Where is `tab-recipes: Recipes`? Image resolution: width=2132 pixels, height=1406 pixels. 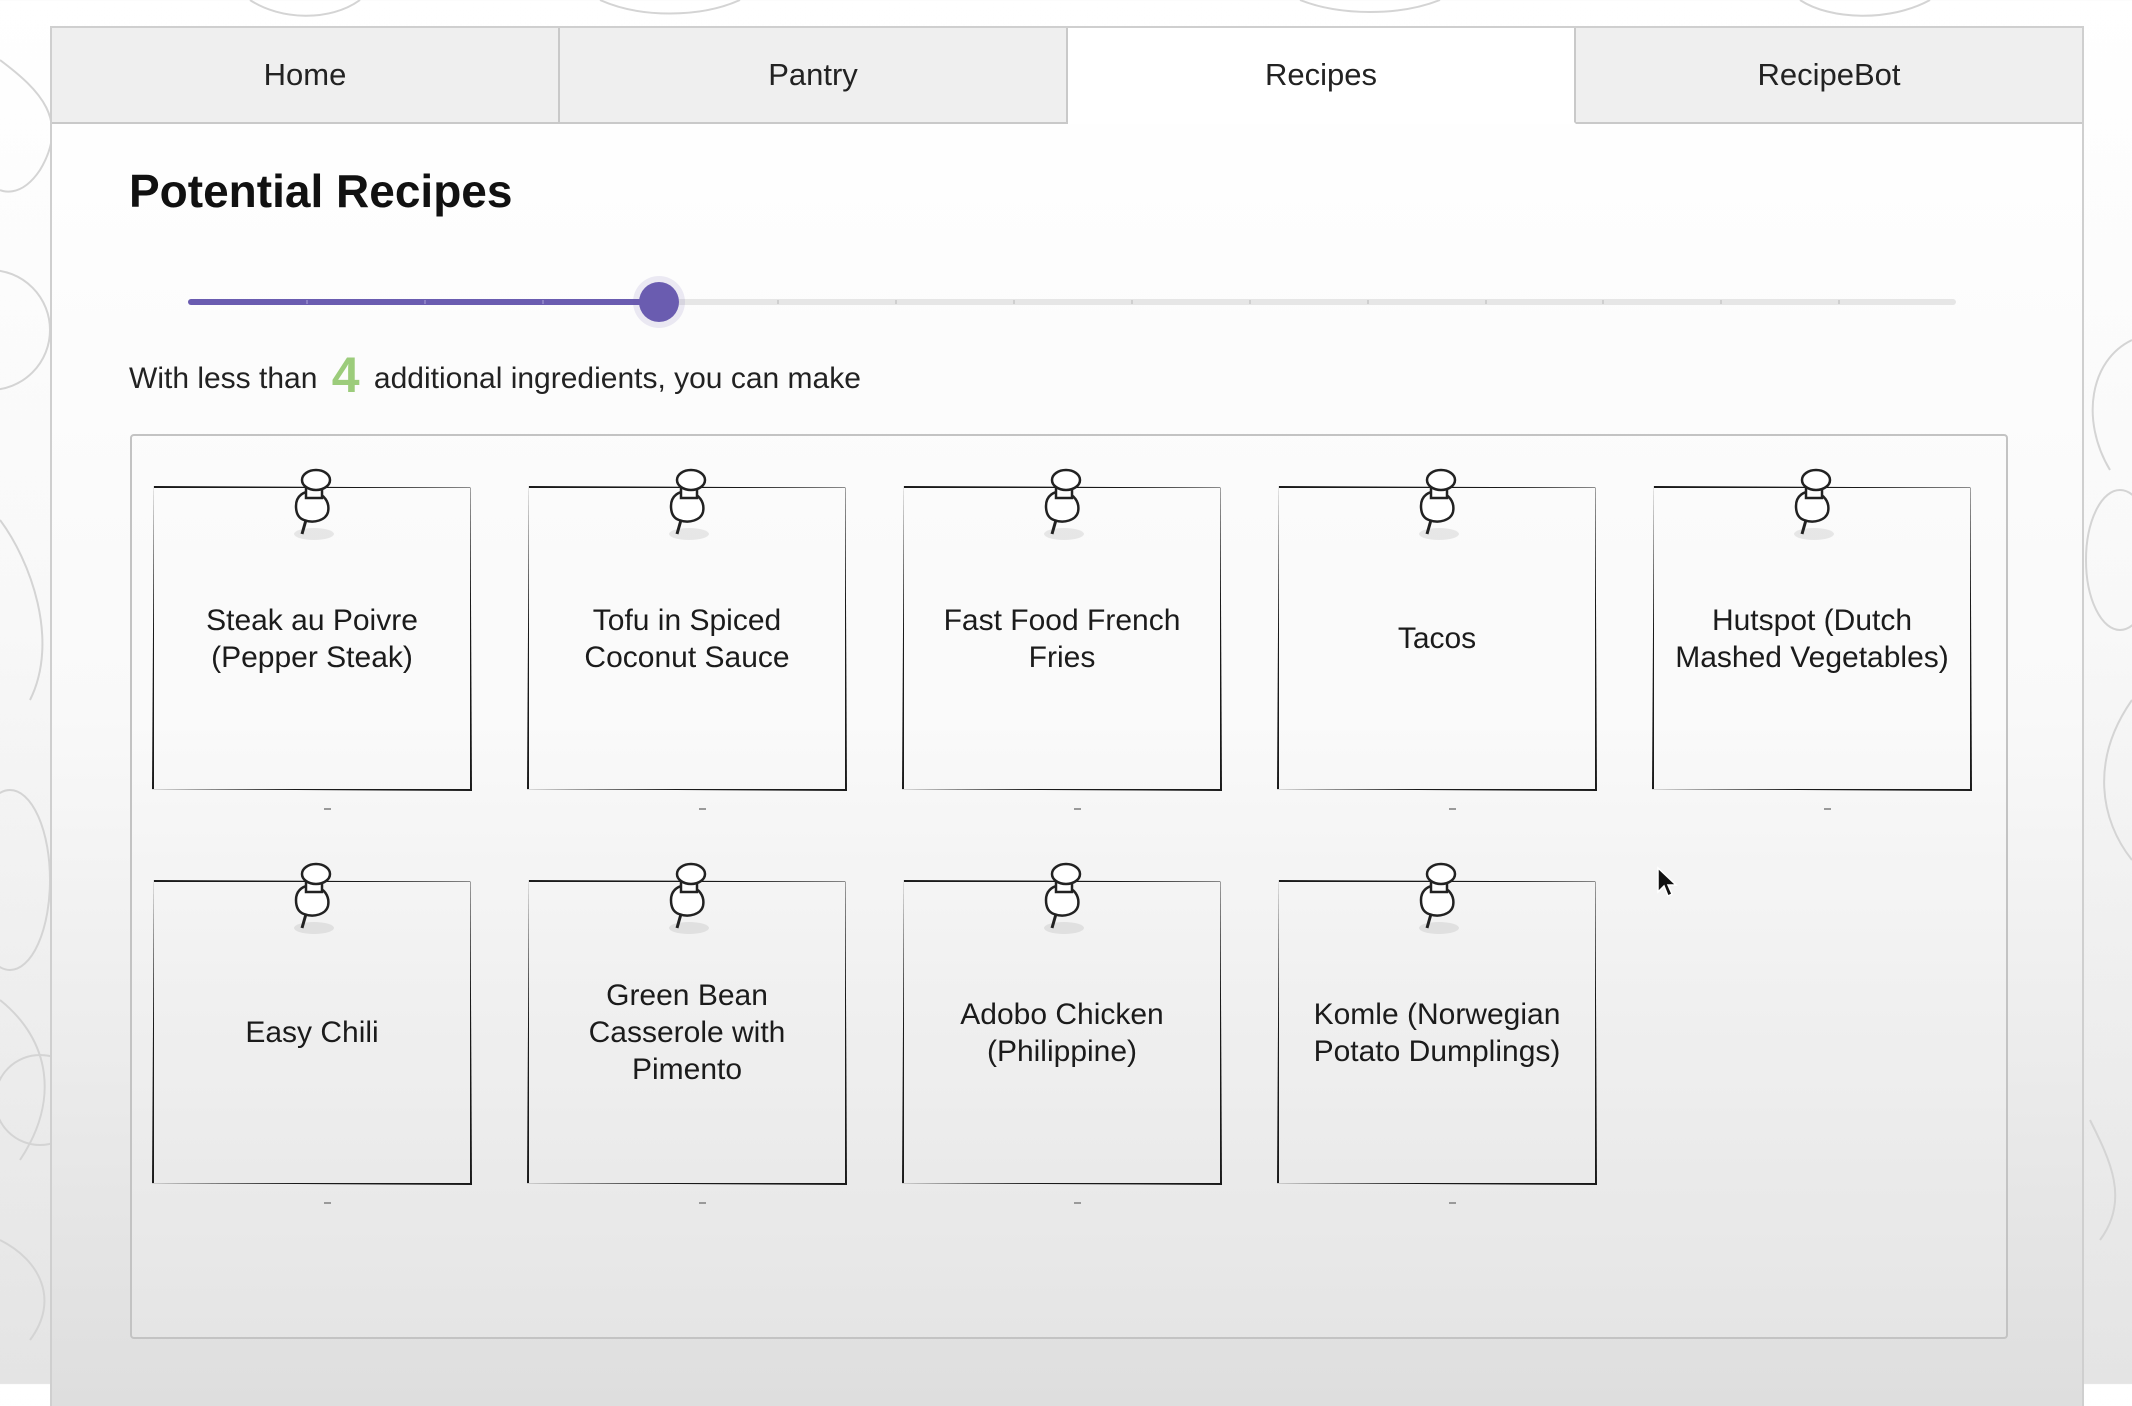
tab-recipes: Recipes is located at coordinates (1322, 76).